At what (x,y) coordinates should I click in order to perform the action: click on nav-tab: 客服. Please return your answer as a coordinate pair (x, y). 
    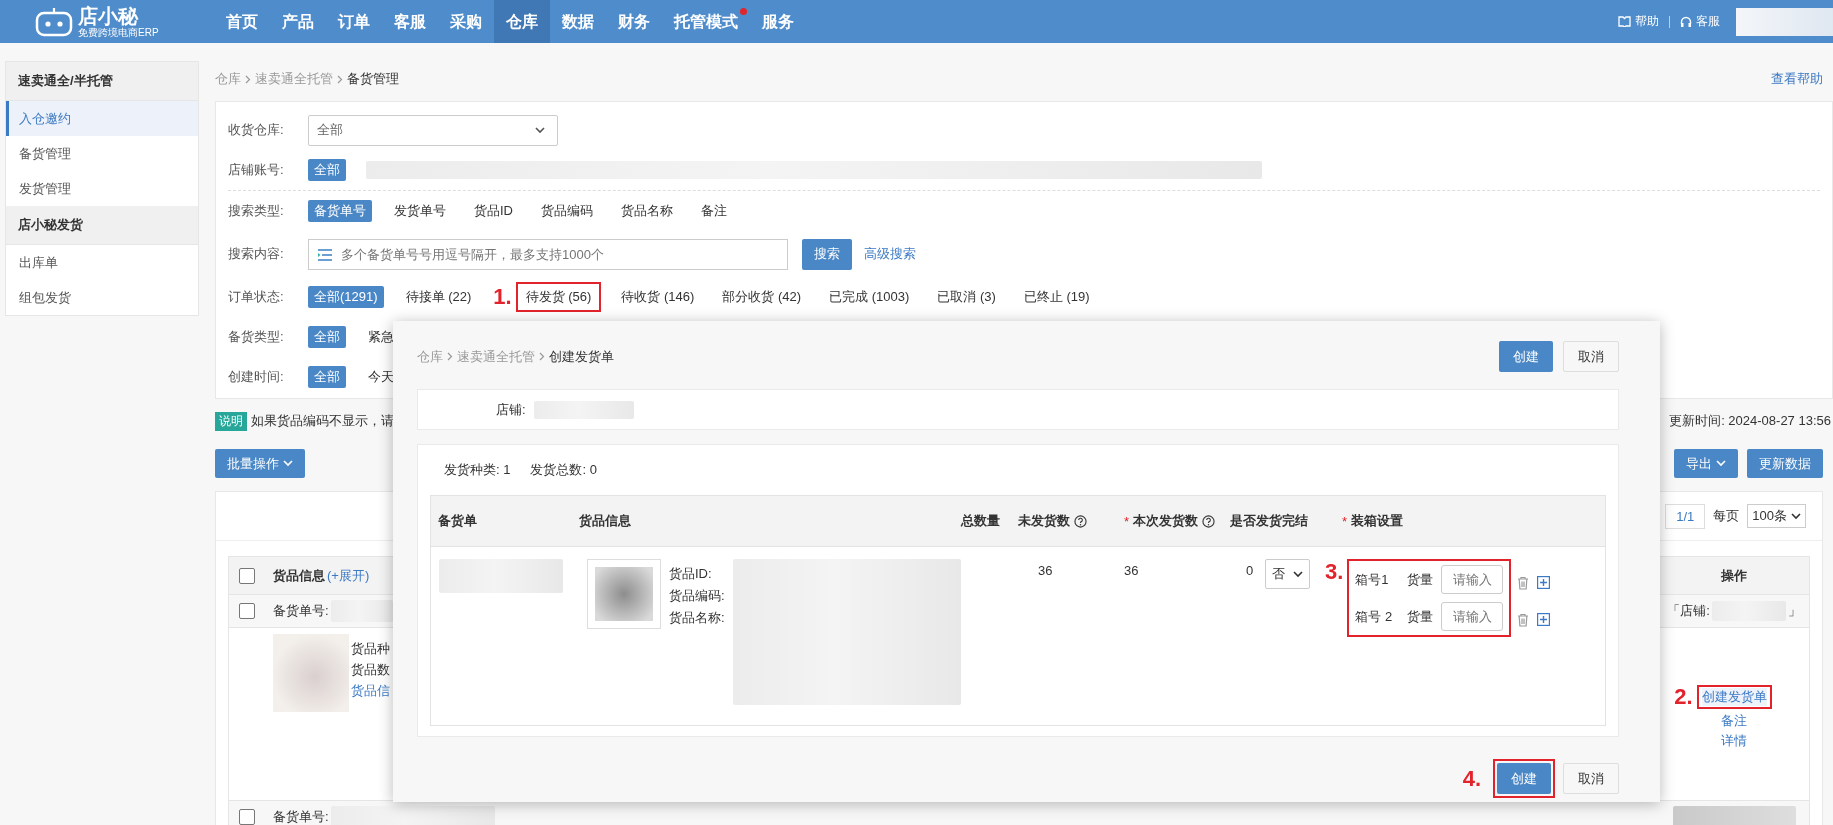
    Looking at the image, I should click on (410, 21).